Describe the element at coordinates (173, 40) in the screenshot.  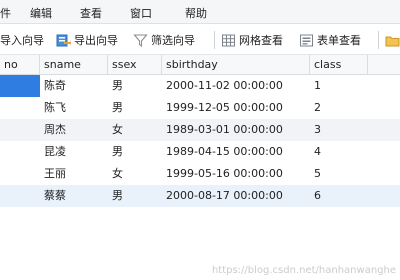
I see `filter-wizard-label: 筛选向导` at that location.